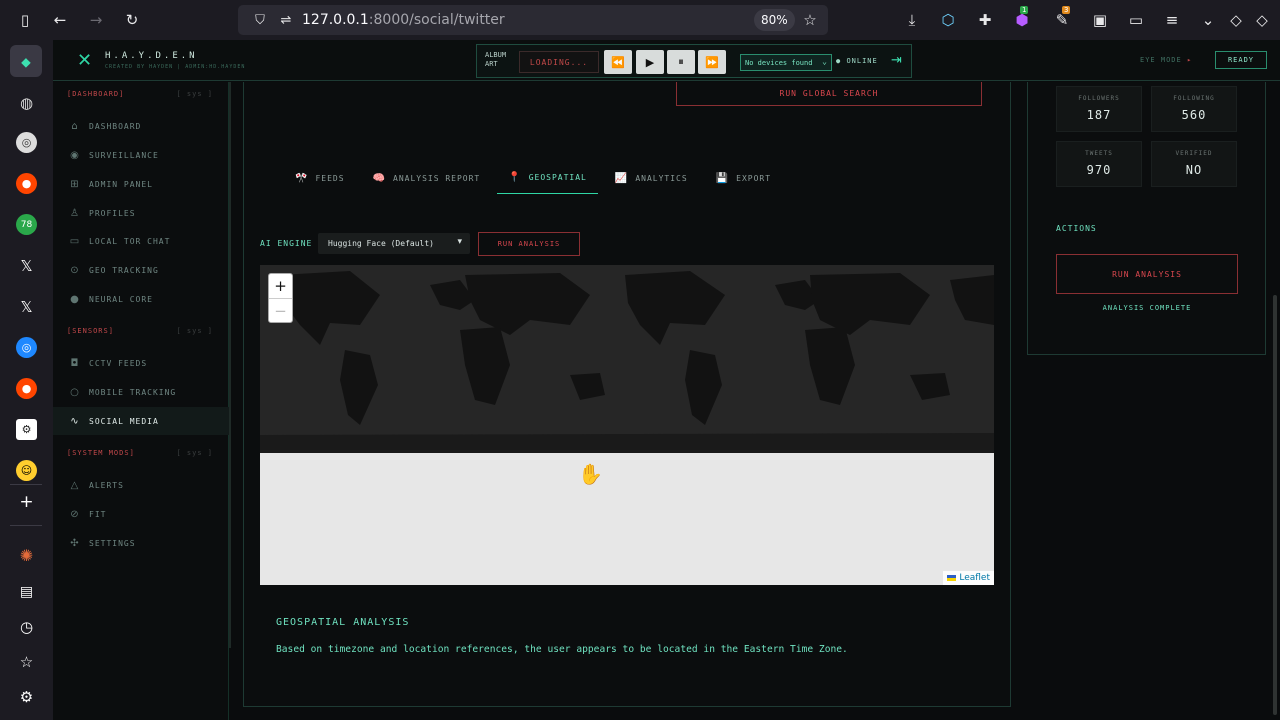  Describe the element at coordinates (194, 453) in the screenshot. I see `sys-tag: [ sys ]` at that location.